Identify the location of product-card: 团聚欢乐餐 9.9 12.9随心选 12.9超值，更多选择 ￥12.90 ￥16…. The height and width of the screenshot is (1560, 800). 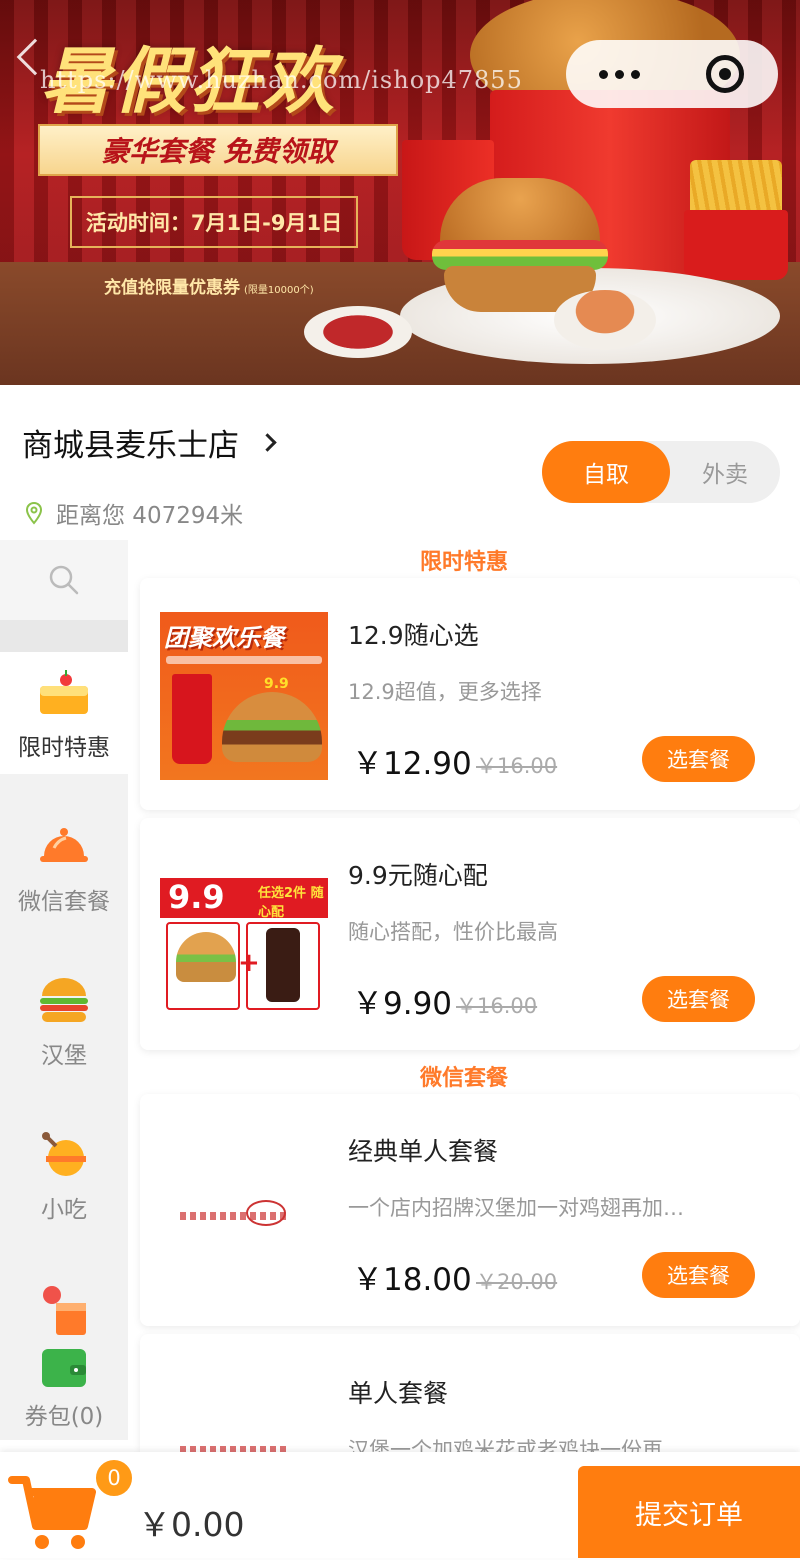
(470, 694).